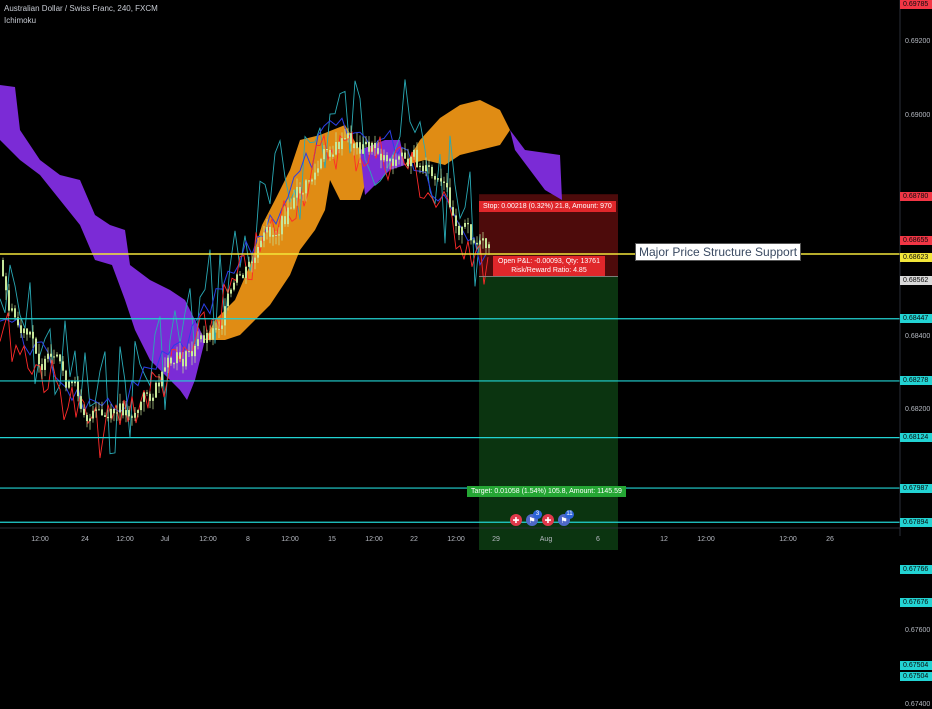  I want to click on price-label: 0.67504, so click(916, 677).